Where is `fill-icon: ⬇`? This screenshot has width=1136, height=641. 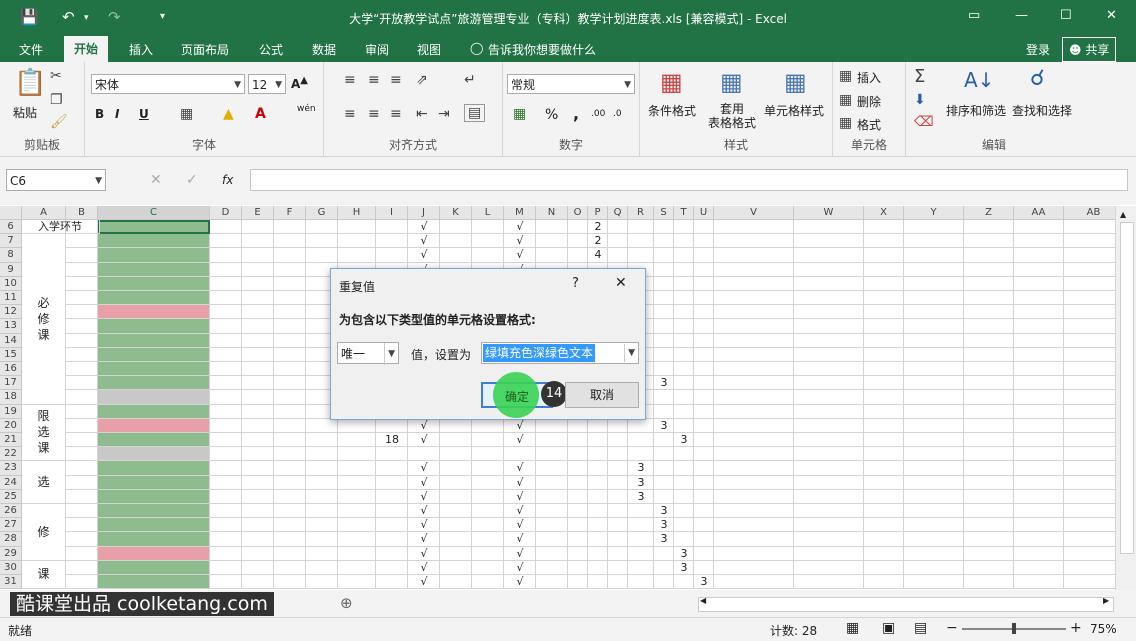
fill-icon: ⬇ is located at coordinates (920, 100).